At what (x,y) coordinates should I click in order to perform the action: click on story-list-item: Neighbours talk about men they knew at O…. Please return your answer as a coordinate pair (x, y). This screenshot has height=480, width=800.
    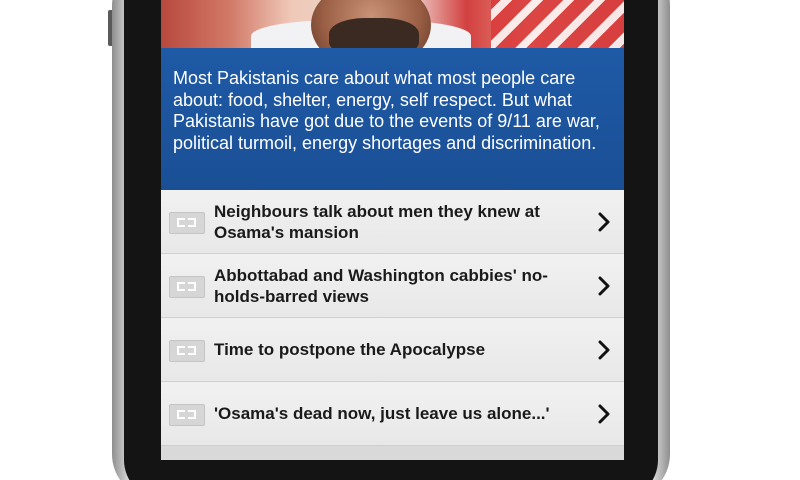
    Looking at the image, I should click on (392, 222).